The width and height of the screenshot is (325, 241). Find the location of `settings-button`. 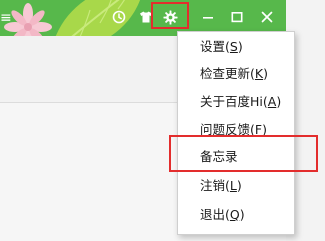

settings-button is located at coordinates (170, 17).